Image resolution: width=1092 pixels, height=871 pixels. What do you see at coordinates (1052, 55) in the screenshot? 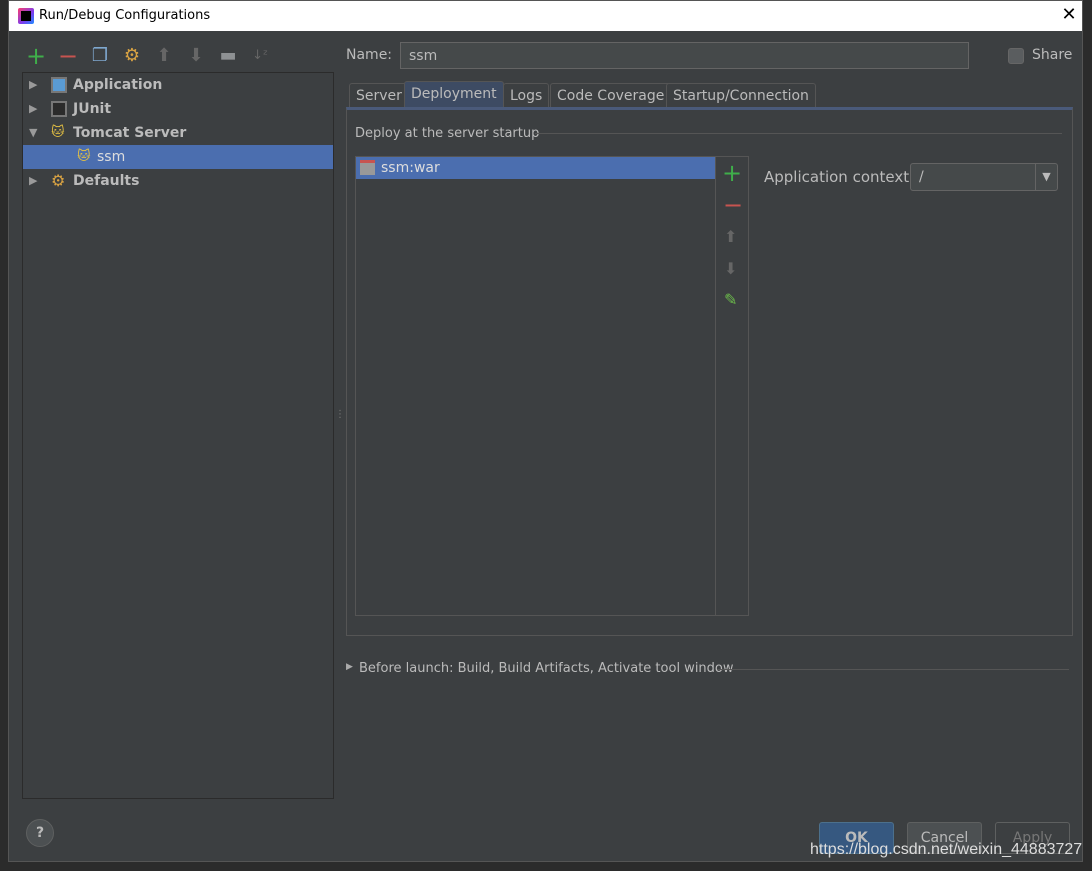
I see `share-label: Share` at bounding box center [1052, 55].